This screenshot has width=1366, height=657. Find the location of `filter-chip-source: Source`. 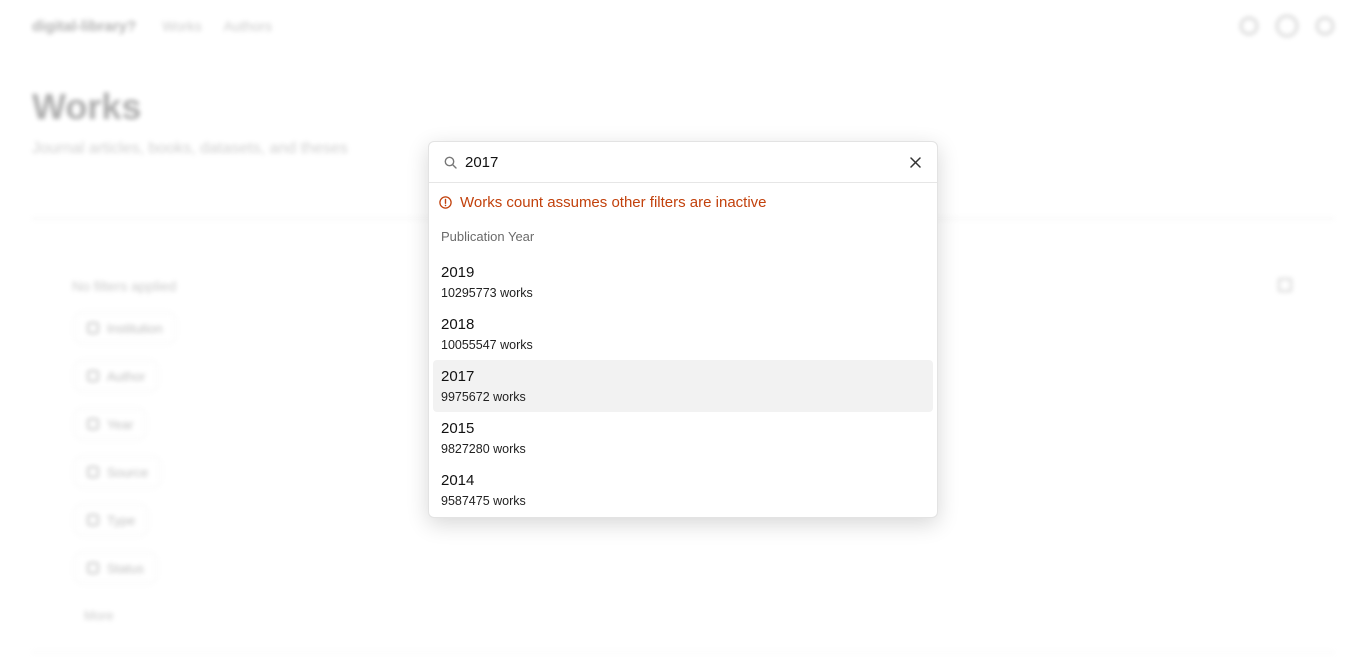

filter-chip-source: Source is located at coordinates (118, 472).